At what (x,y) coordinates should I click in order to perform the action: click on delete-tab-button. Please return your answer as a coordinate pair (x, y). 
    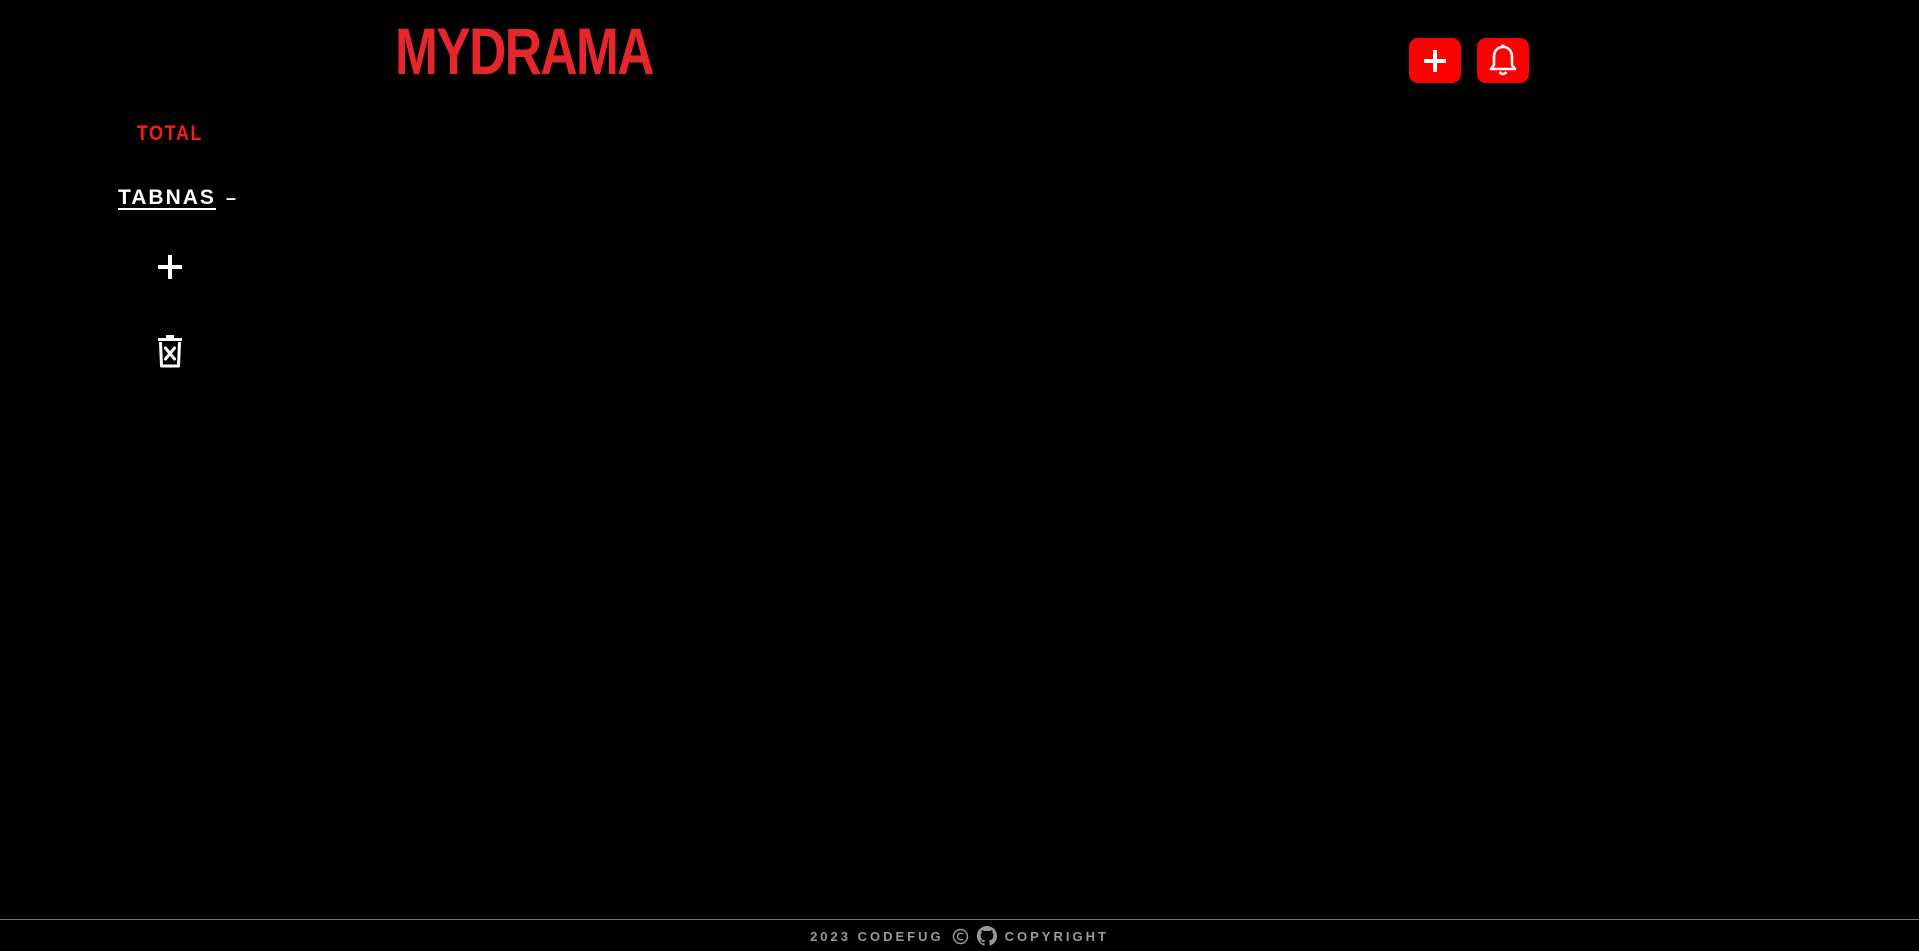
    Looking at the image, I should click on (170, 351).